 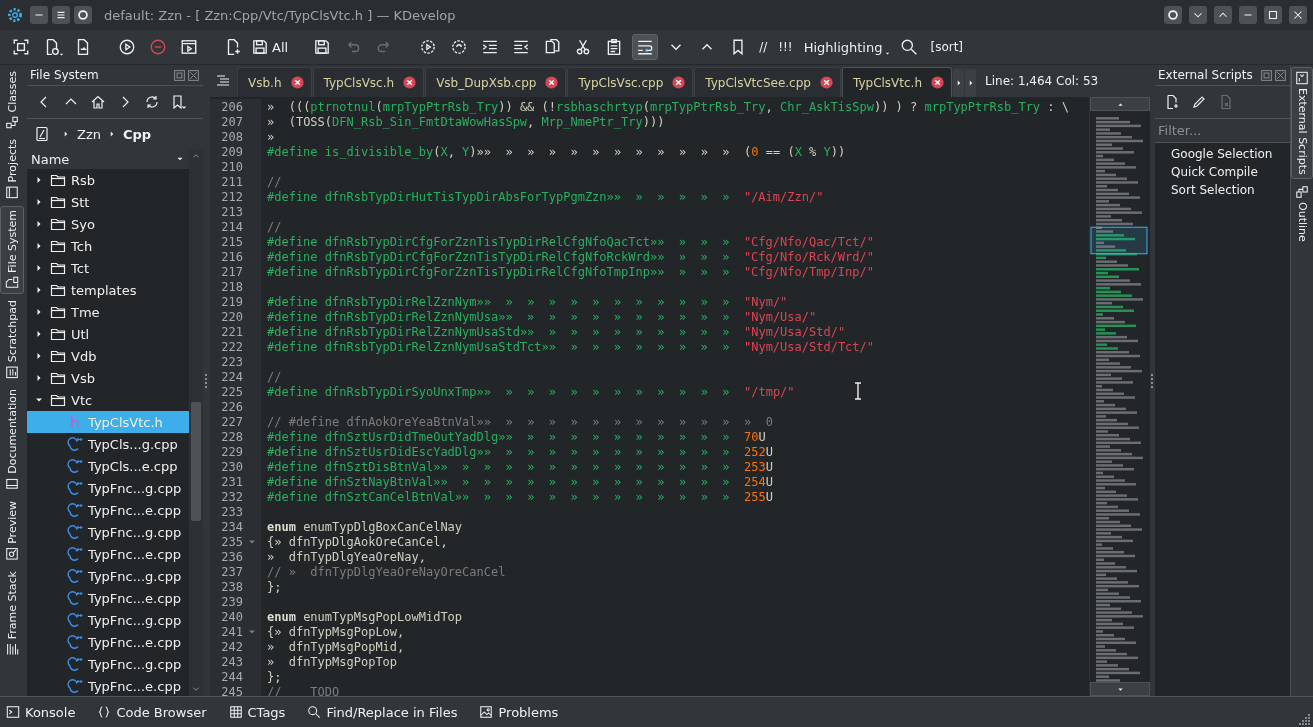 What do you see at coordinates (1198, 15) in the screenshot?
I see `keep-below-button` at bounding box center [1198, 15].